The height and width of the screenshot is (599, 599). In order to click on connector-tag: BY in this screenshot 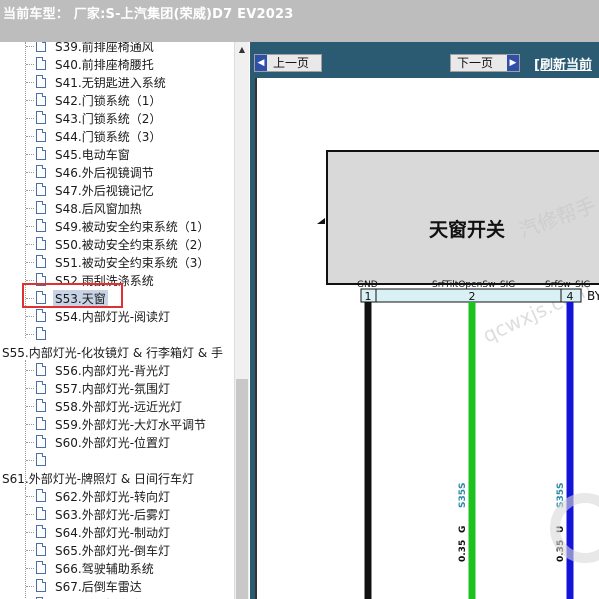, I will do `click(593, 296)`.